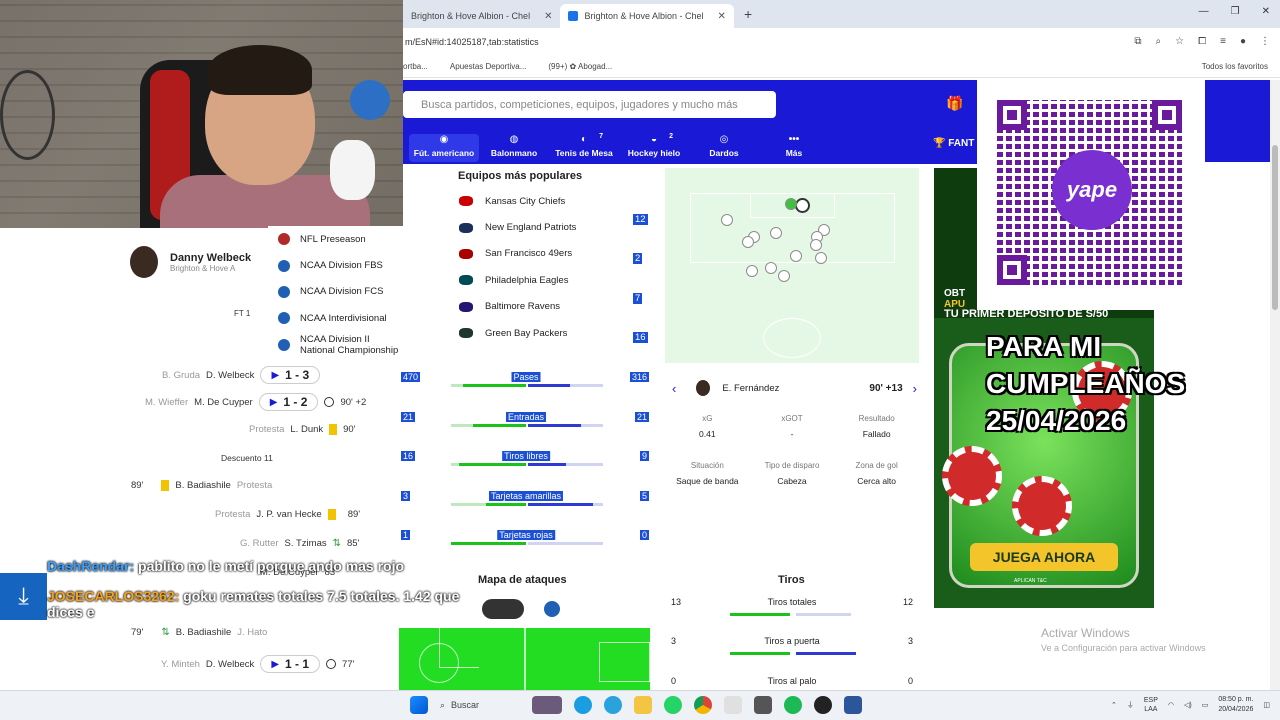 This screenshot has height=720, width=1280. What do you see at coordinates (1265, 41) in the screenshot?
I see `menu-icon: ⋮` at bounding box center [1265, 41].